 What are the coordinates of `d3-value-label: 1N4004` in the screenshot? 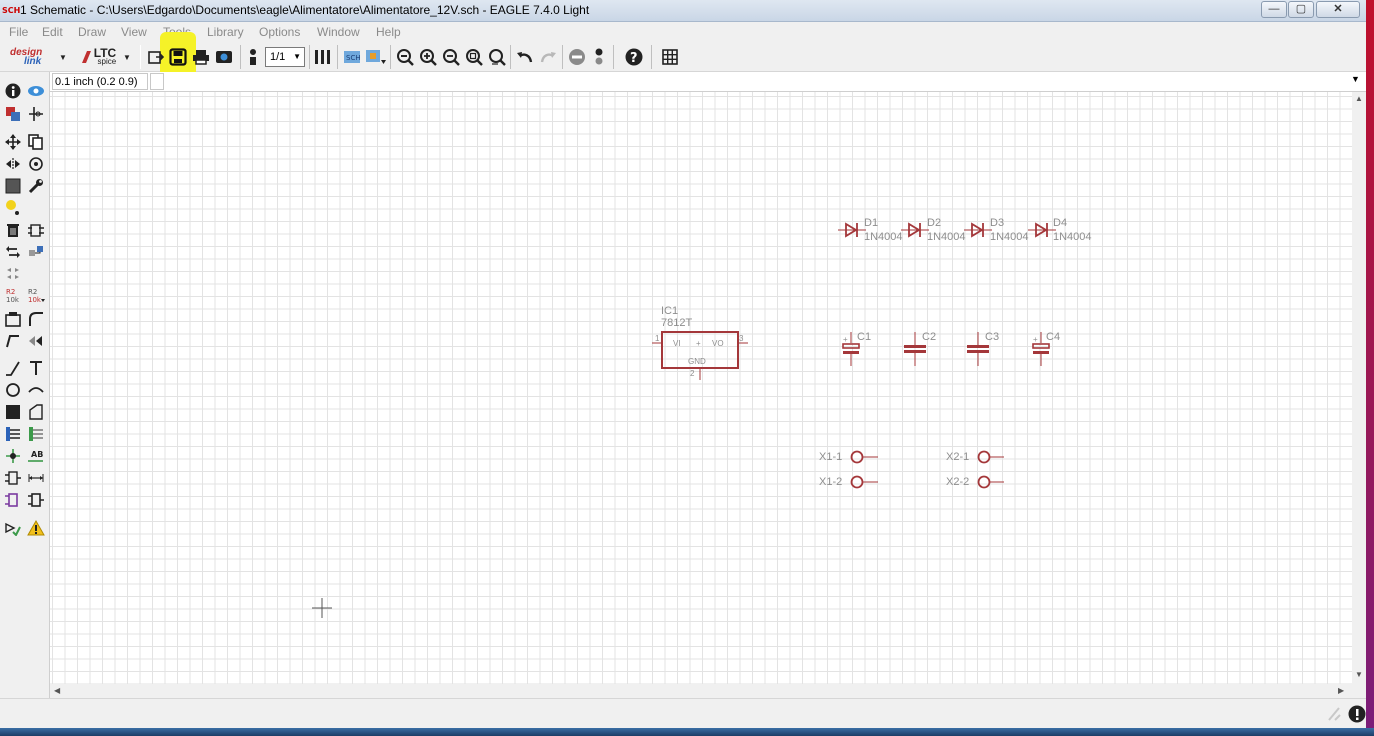 It's located at (1009, 237).